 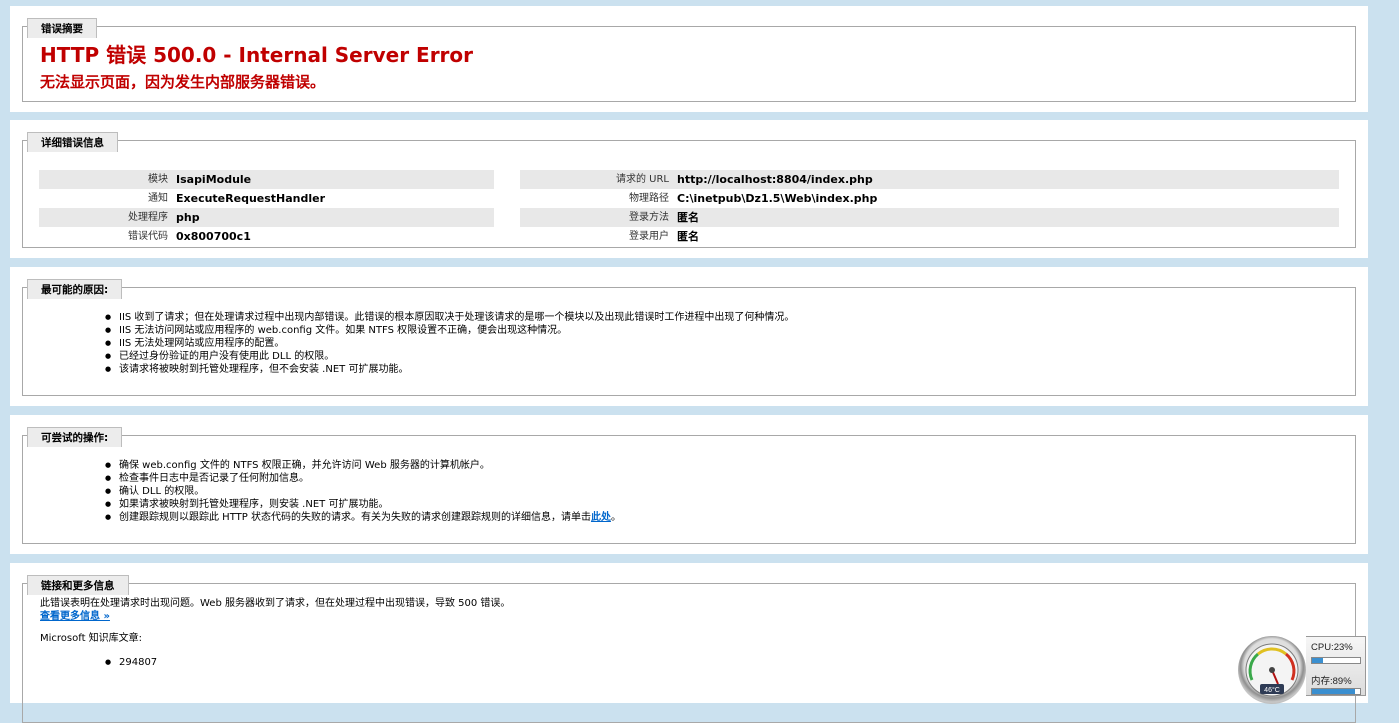 I want to click on list-item: 294807, so click(x=131, y=662).